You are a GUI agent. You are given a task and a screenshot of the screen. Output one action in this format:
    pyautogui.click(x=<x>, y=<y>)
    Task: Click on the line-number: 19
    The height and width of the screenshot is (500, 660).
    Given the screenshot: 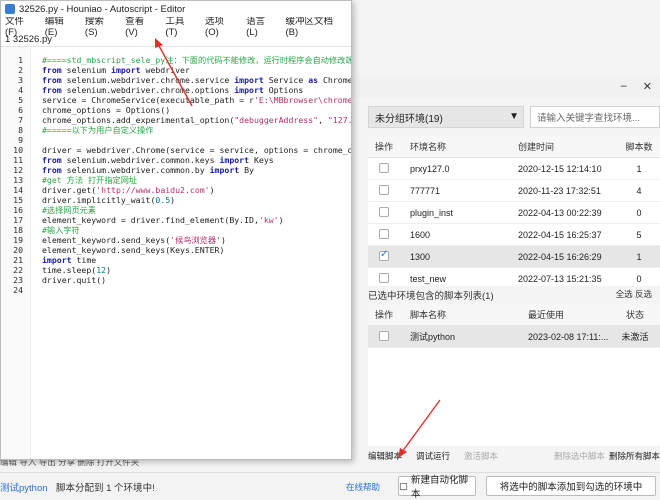 What is the action you would take?
    pyautogui.click(x=18, y=240)
    